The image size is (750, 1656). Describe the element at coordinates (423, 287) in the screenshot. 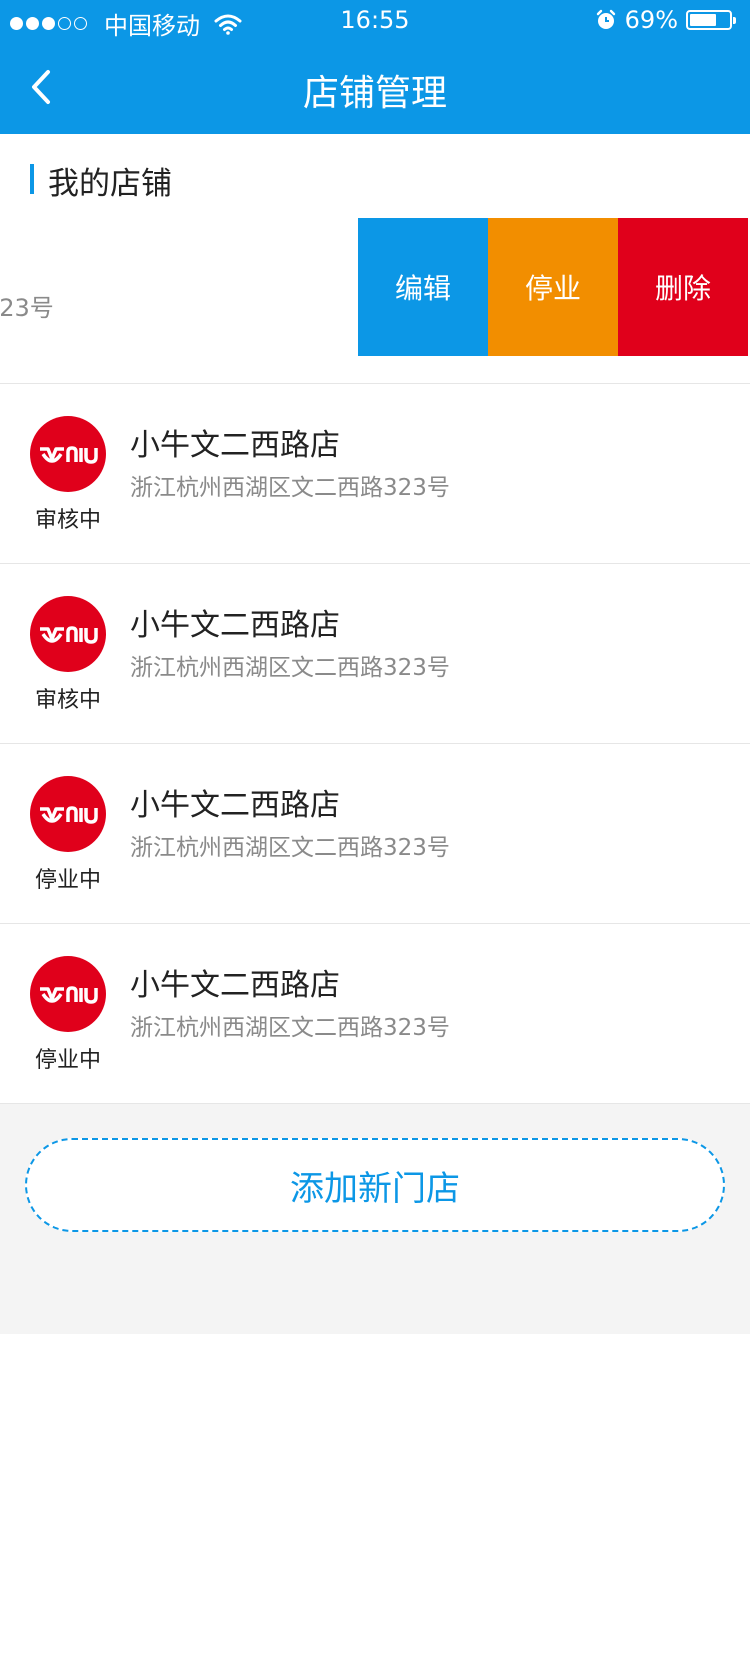

I see `edit-button: 编辑` at that location.